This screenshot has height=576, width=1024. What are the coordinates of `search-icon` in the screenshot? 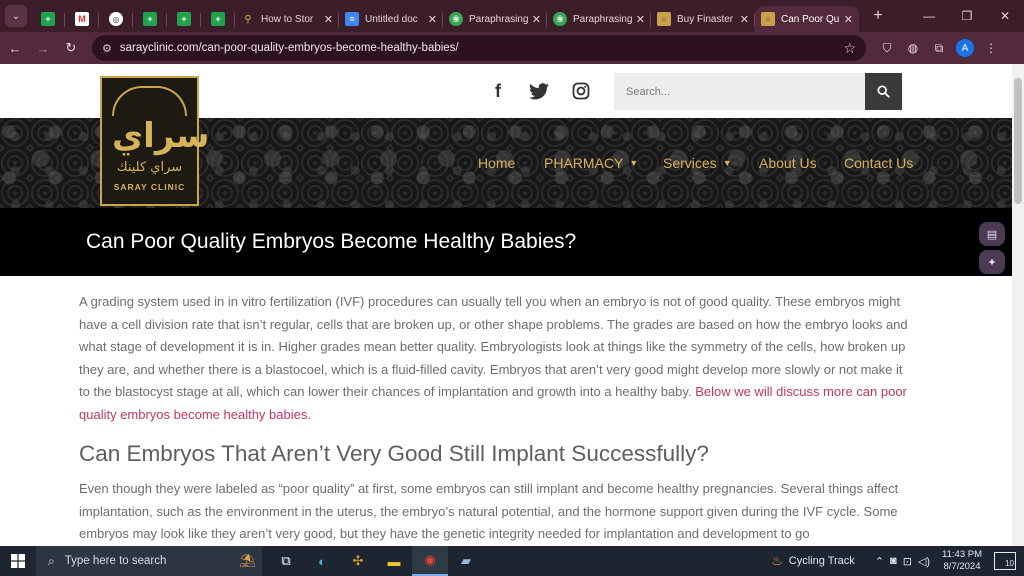 It's located at (883, 91).